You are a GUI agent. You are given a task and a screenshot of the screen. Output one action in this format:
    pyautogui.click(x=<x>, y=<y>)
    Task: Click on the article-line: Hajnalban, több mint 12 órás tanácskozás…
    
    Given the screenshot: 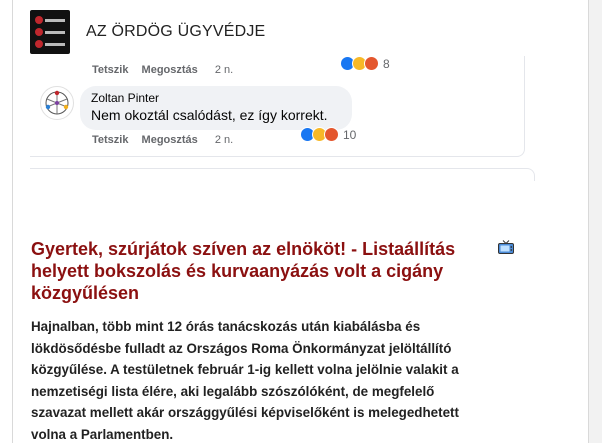 What is the action you would take?
    pyautogui.click(x=271, y=327)
    